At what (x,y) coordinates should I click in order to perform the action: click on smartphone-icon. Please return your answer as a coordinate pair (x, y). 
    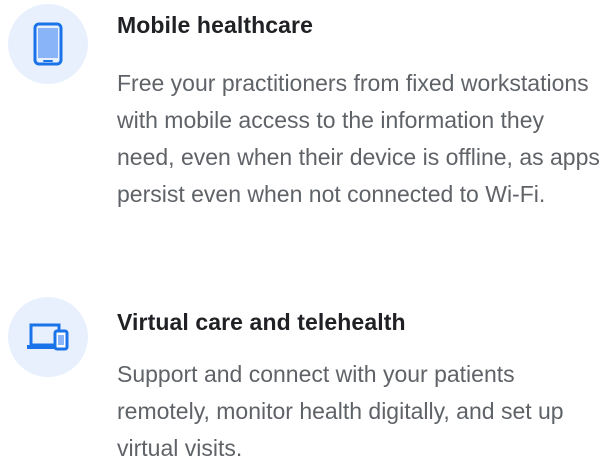
    Looking at the image, I should click on (48, 44).